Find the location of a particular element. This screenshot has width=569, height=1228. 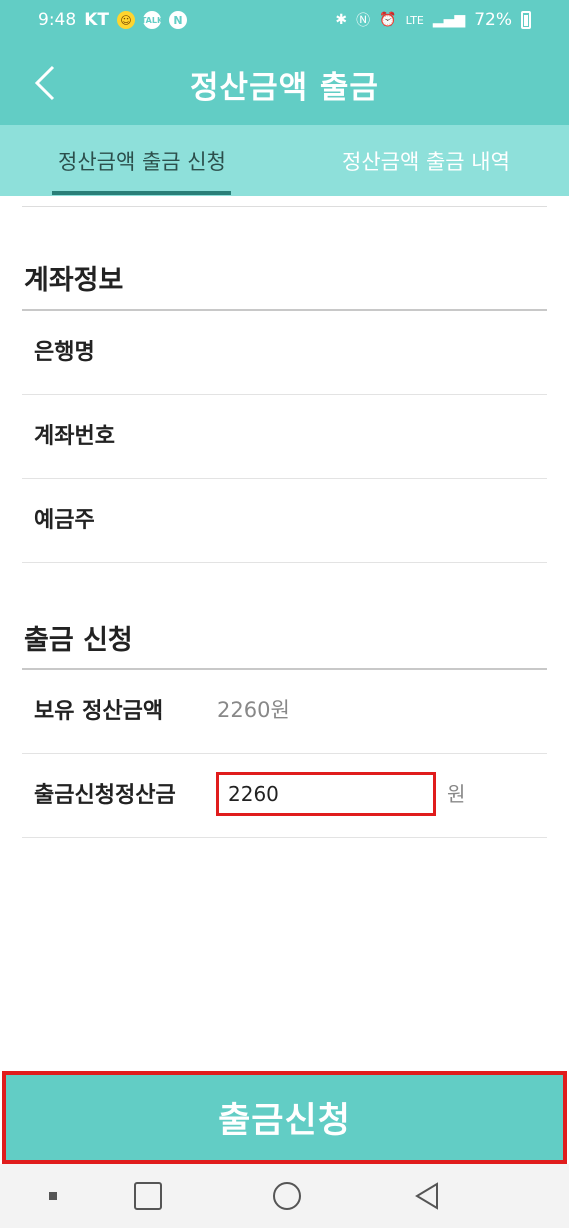

title-bar: 정산금액 출금 is located at coordinates (284, 82).